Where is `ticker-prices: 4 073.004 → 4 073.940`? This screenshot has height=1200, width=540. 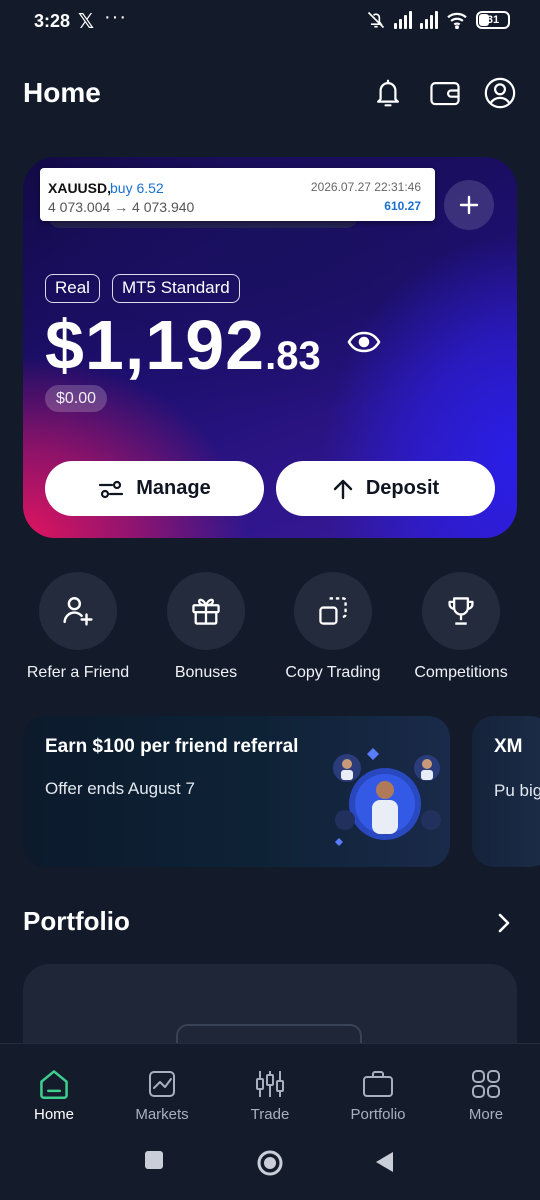 ticker-prices: 4 073.004 → 4 073.940 is located at coordinates (121, 207).